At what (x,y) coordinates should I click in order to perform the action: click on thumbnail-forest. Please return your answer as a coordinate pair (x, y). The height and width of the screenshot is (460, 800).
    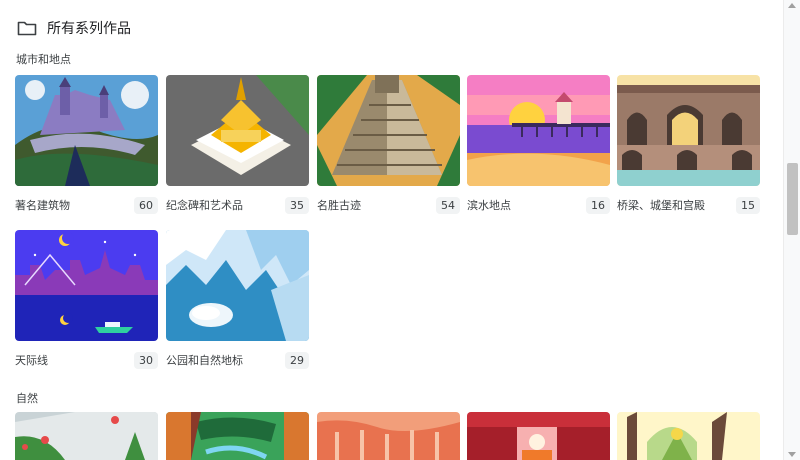
    Looking at the image, I should click on (237, 436).